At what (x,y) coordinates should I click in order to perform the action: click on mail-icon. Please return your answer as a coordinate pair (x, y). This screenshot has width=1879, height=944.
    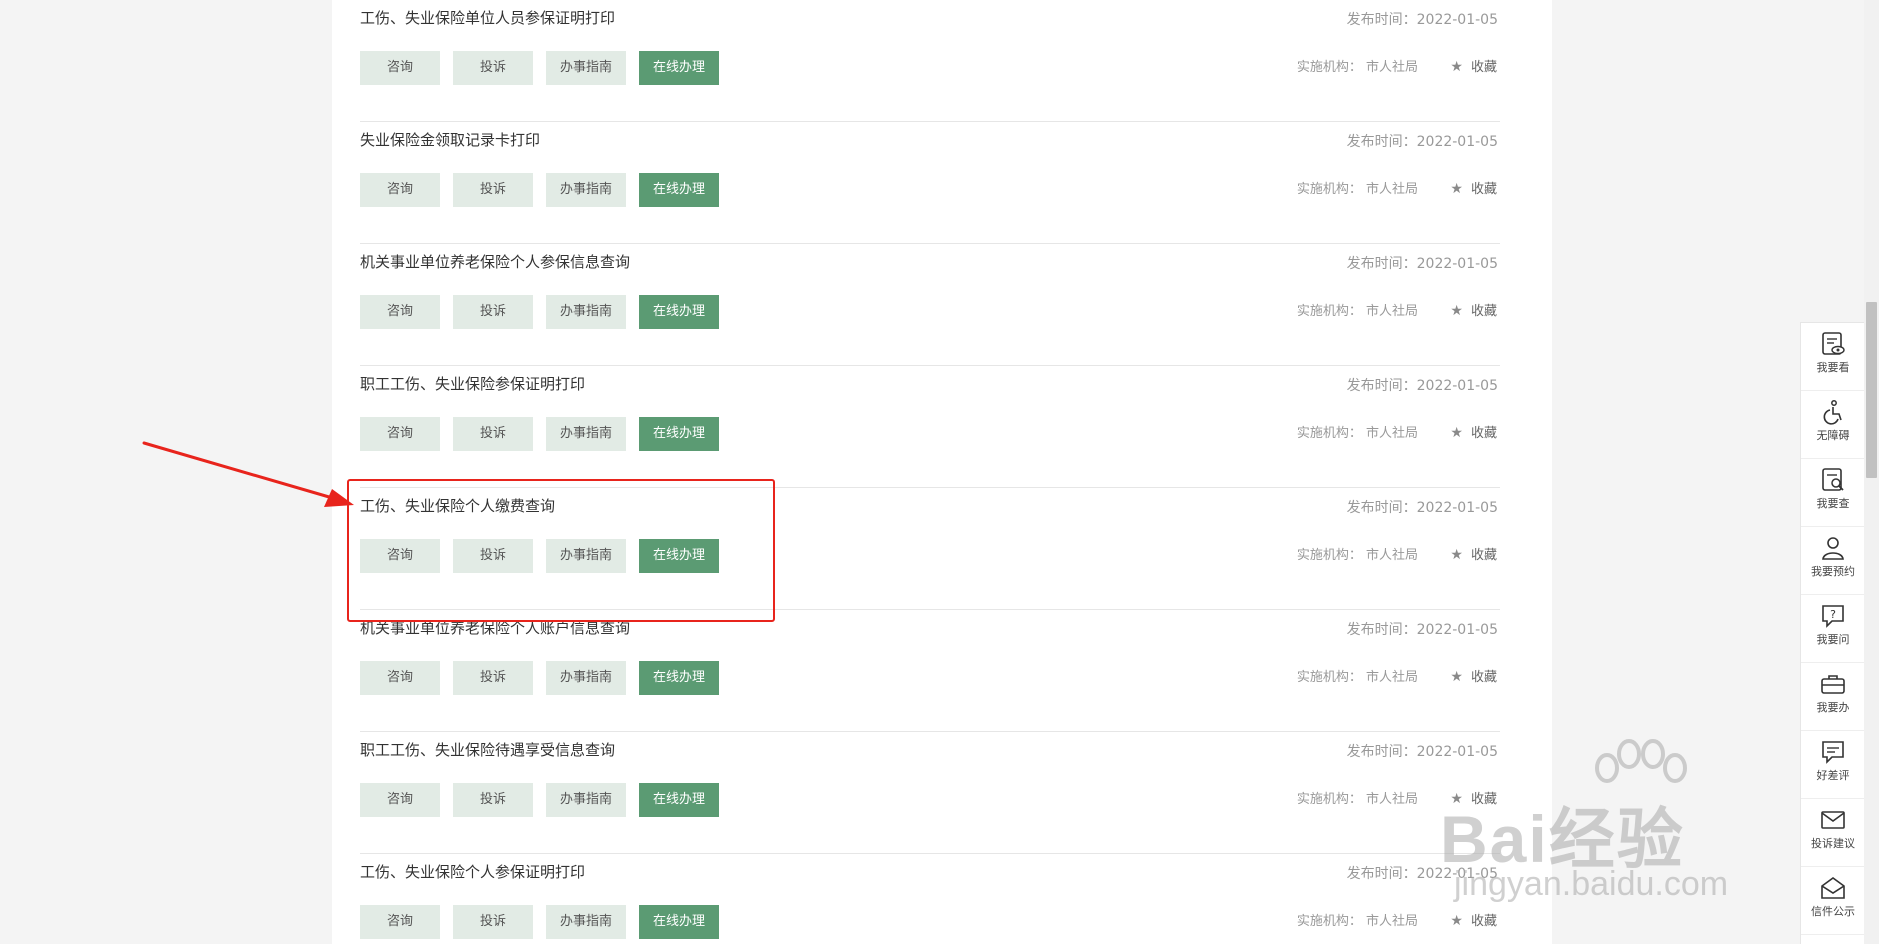
    Looking at the image, I should click on (1833, 820).